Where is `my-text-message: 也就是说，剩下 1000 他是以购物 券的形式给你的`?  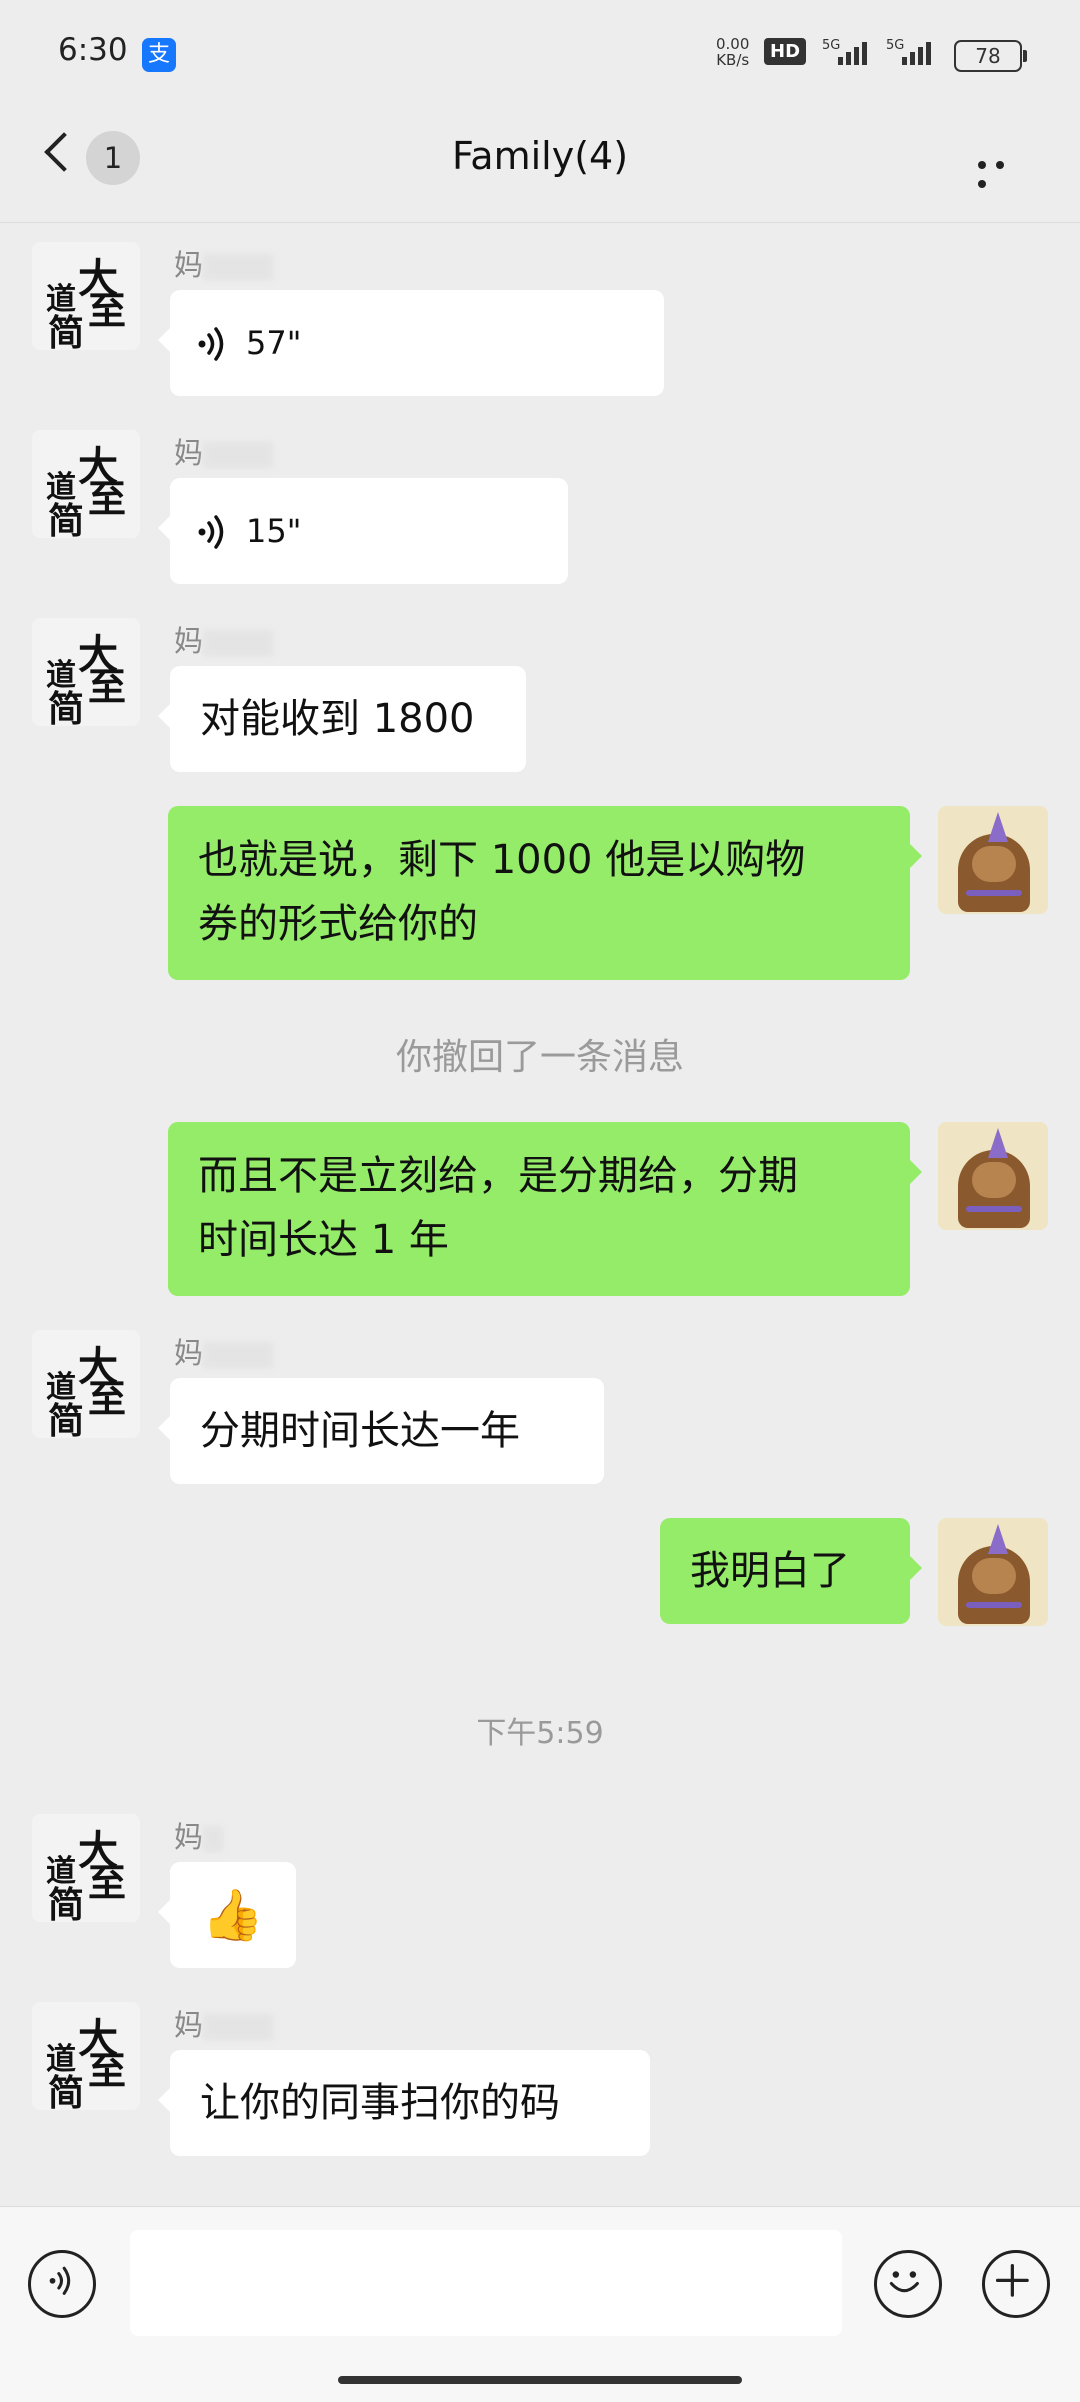 my-text-message: 也就是说，剩下 1000 他是以购物 券的形式给你的 is located at coordinates (545, 893).